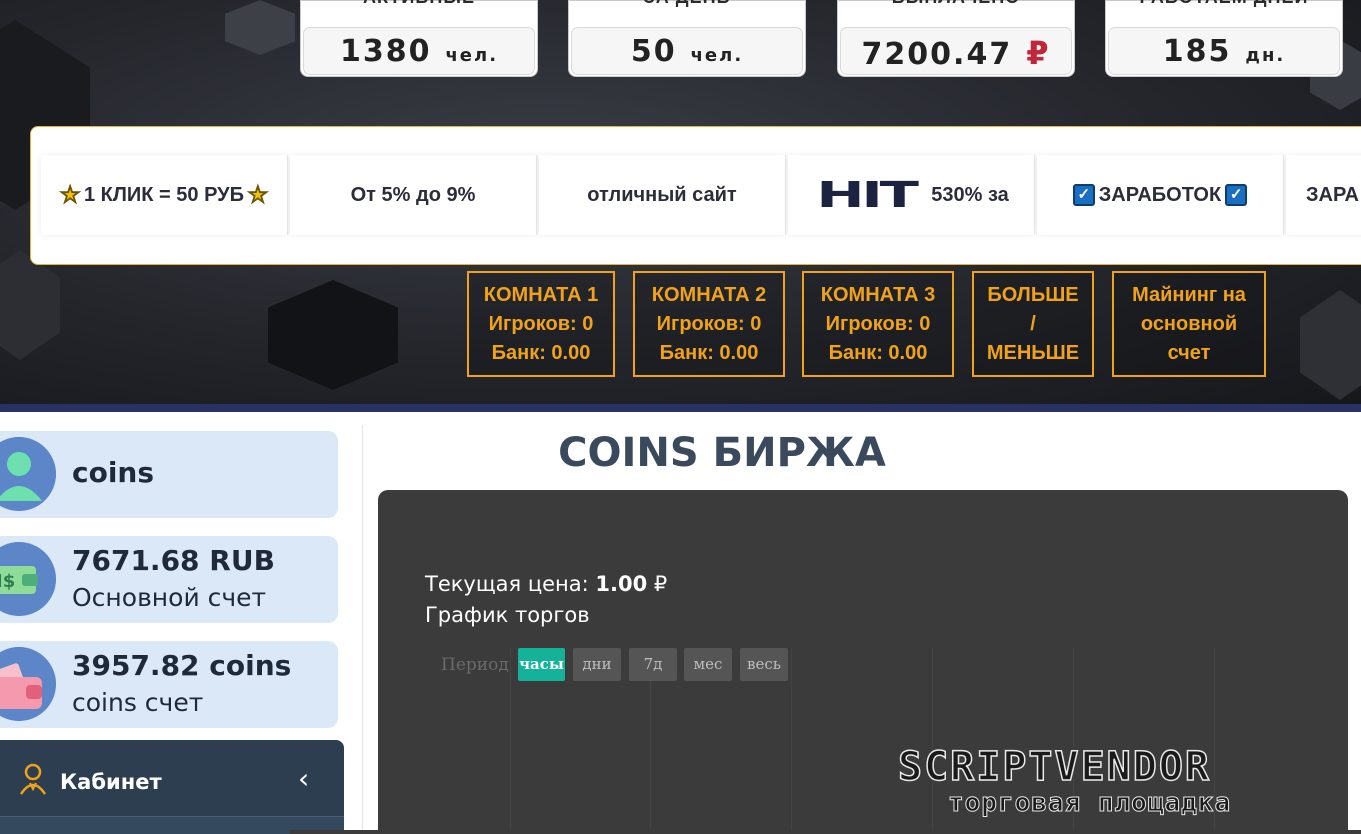 This screenshot has width=1361, height=834. Describe the element at coordinates (1265, 55) in the screenshot. I see `stat-unit: дн.` at that location.